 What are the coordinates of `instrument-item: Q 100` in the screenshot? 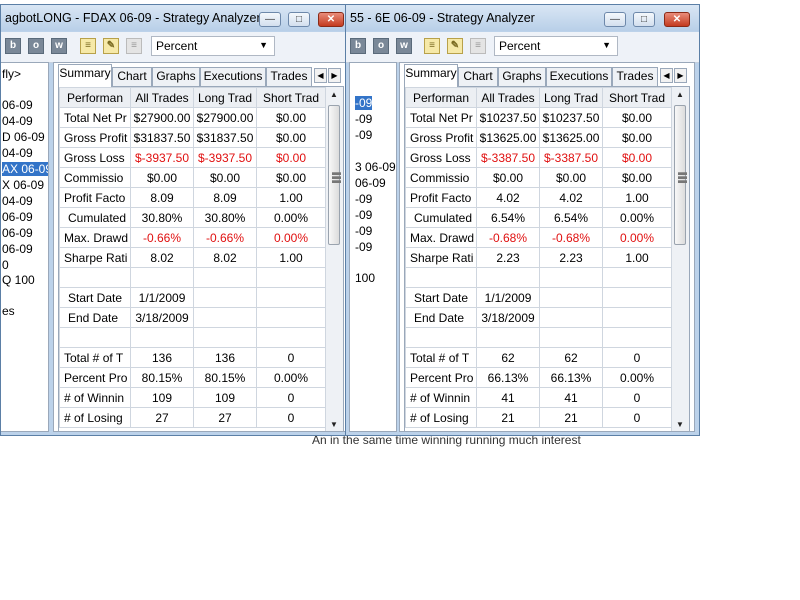 It's located at (18, 280).